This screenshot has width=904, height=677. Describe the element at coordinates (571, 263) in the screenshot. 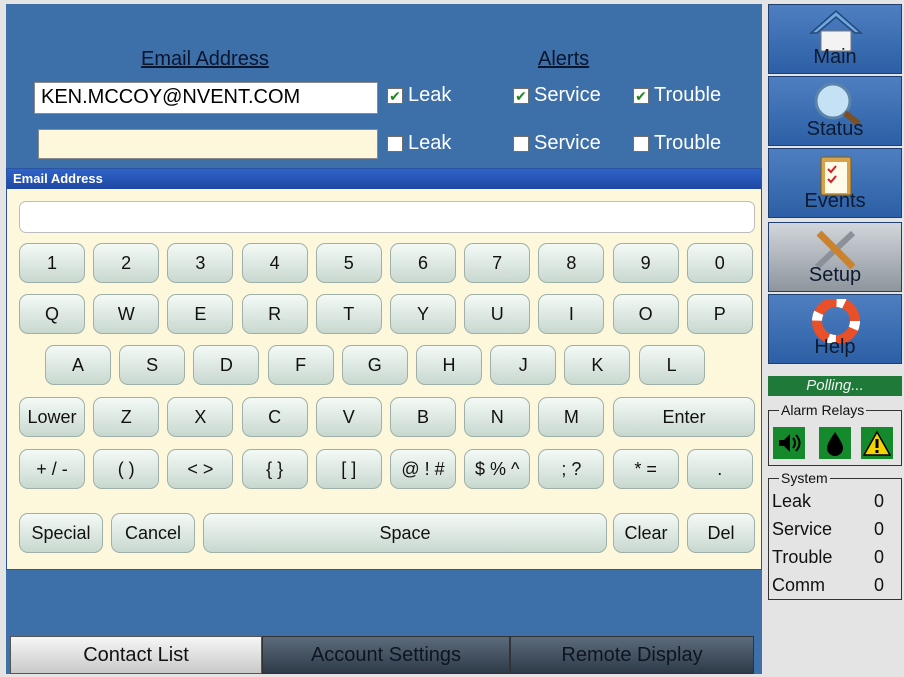

I see `key-row1-7: 8` at that location.